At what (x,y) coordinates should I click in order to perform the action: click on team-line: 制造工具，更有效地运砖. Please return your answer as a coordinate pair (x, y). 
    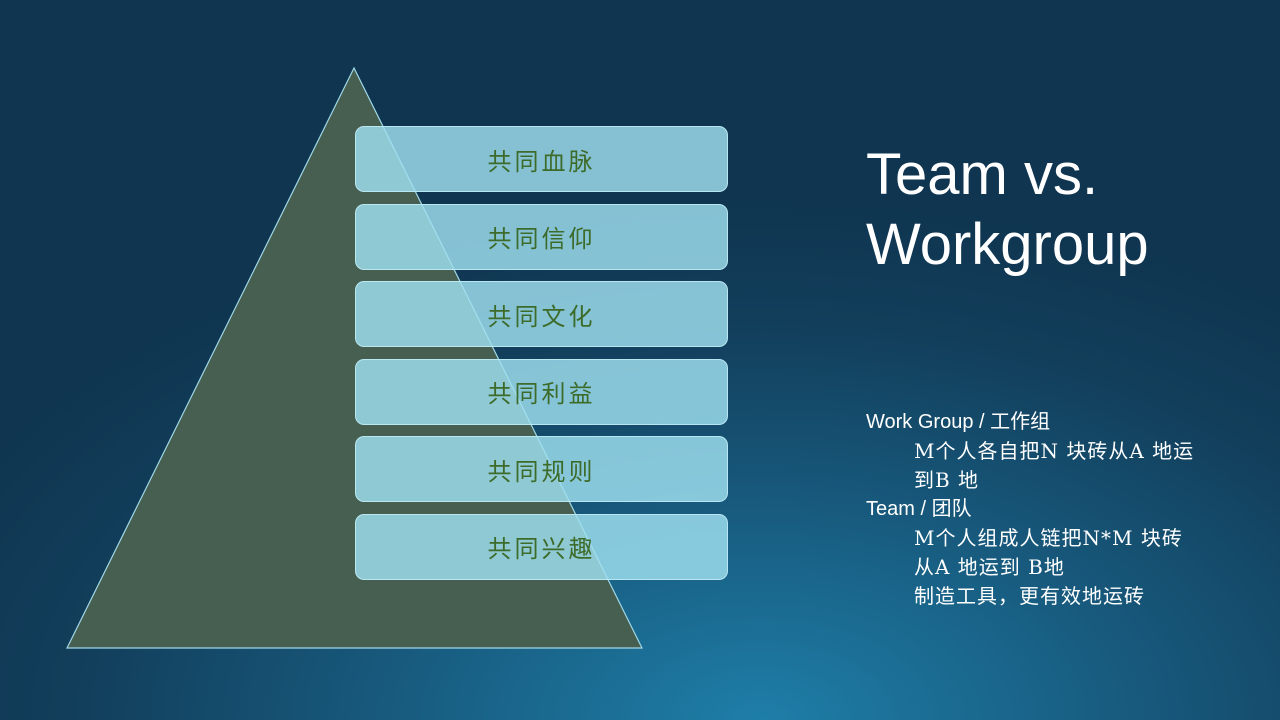
    Looking at the image, I should click on (1029, 596).